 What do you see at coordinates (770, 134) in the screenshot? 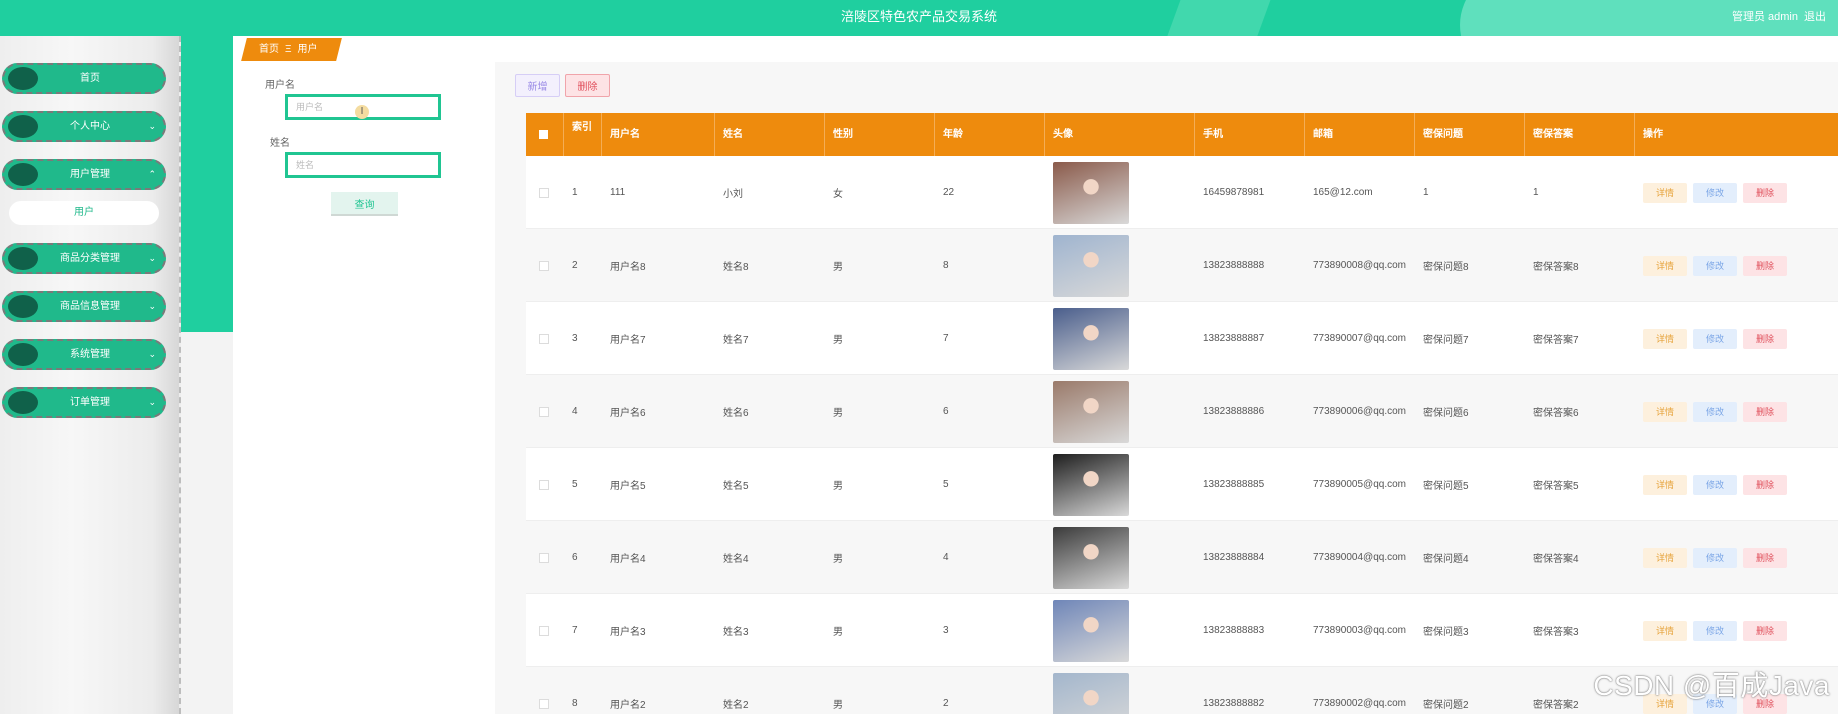
I see `column-header-name: 姓名` at bounding box center [770, 134].